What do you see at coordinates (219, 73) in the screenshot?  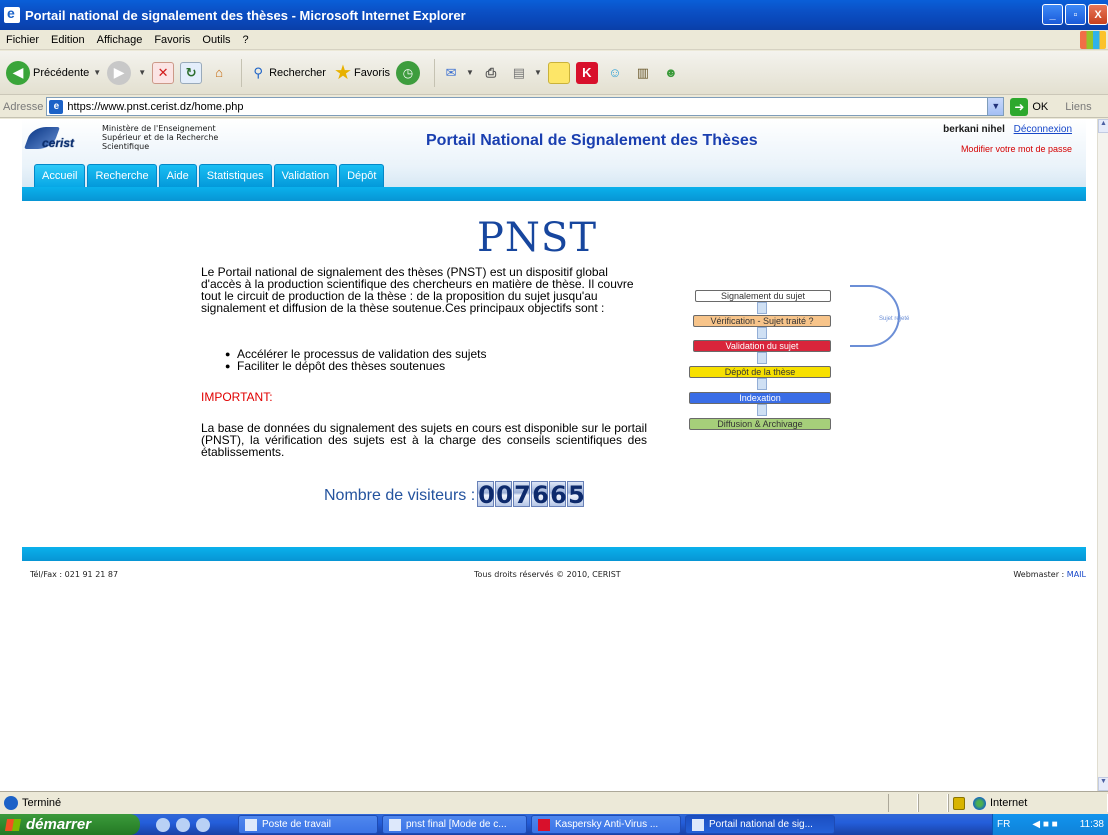 I see `home-button: ⌂` at bounding box center [219, 73].